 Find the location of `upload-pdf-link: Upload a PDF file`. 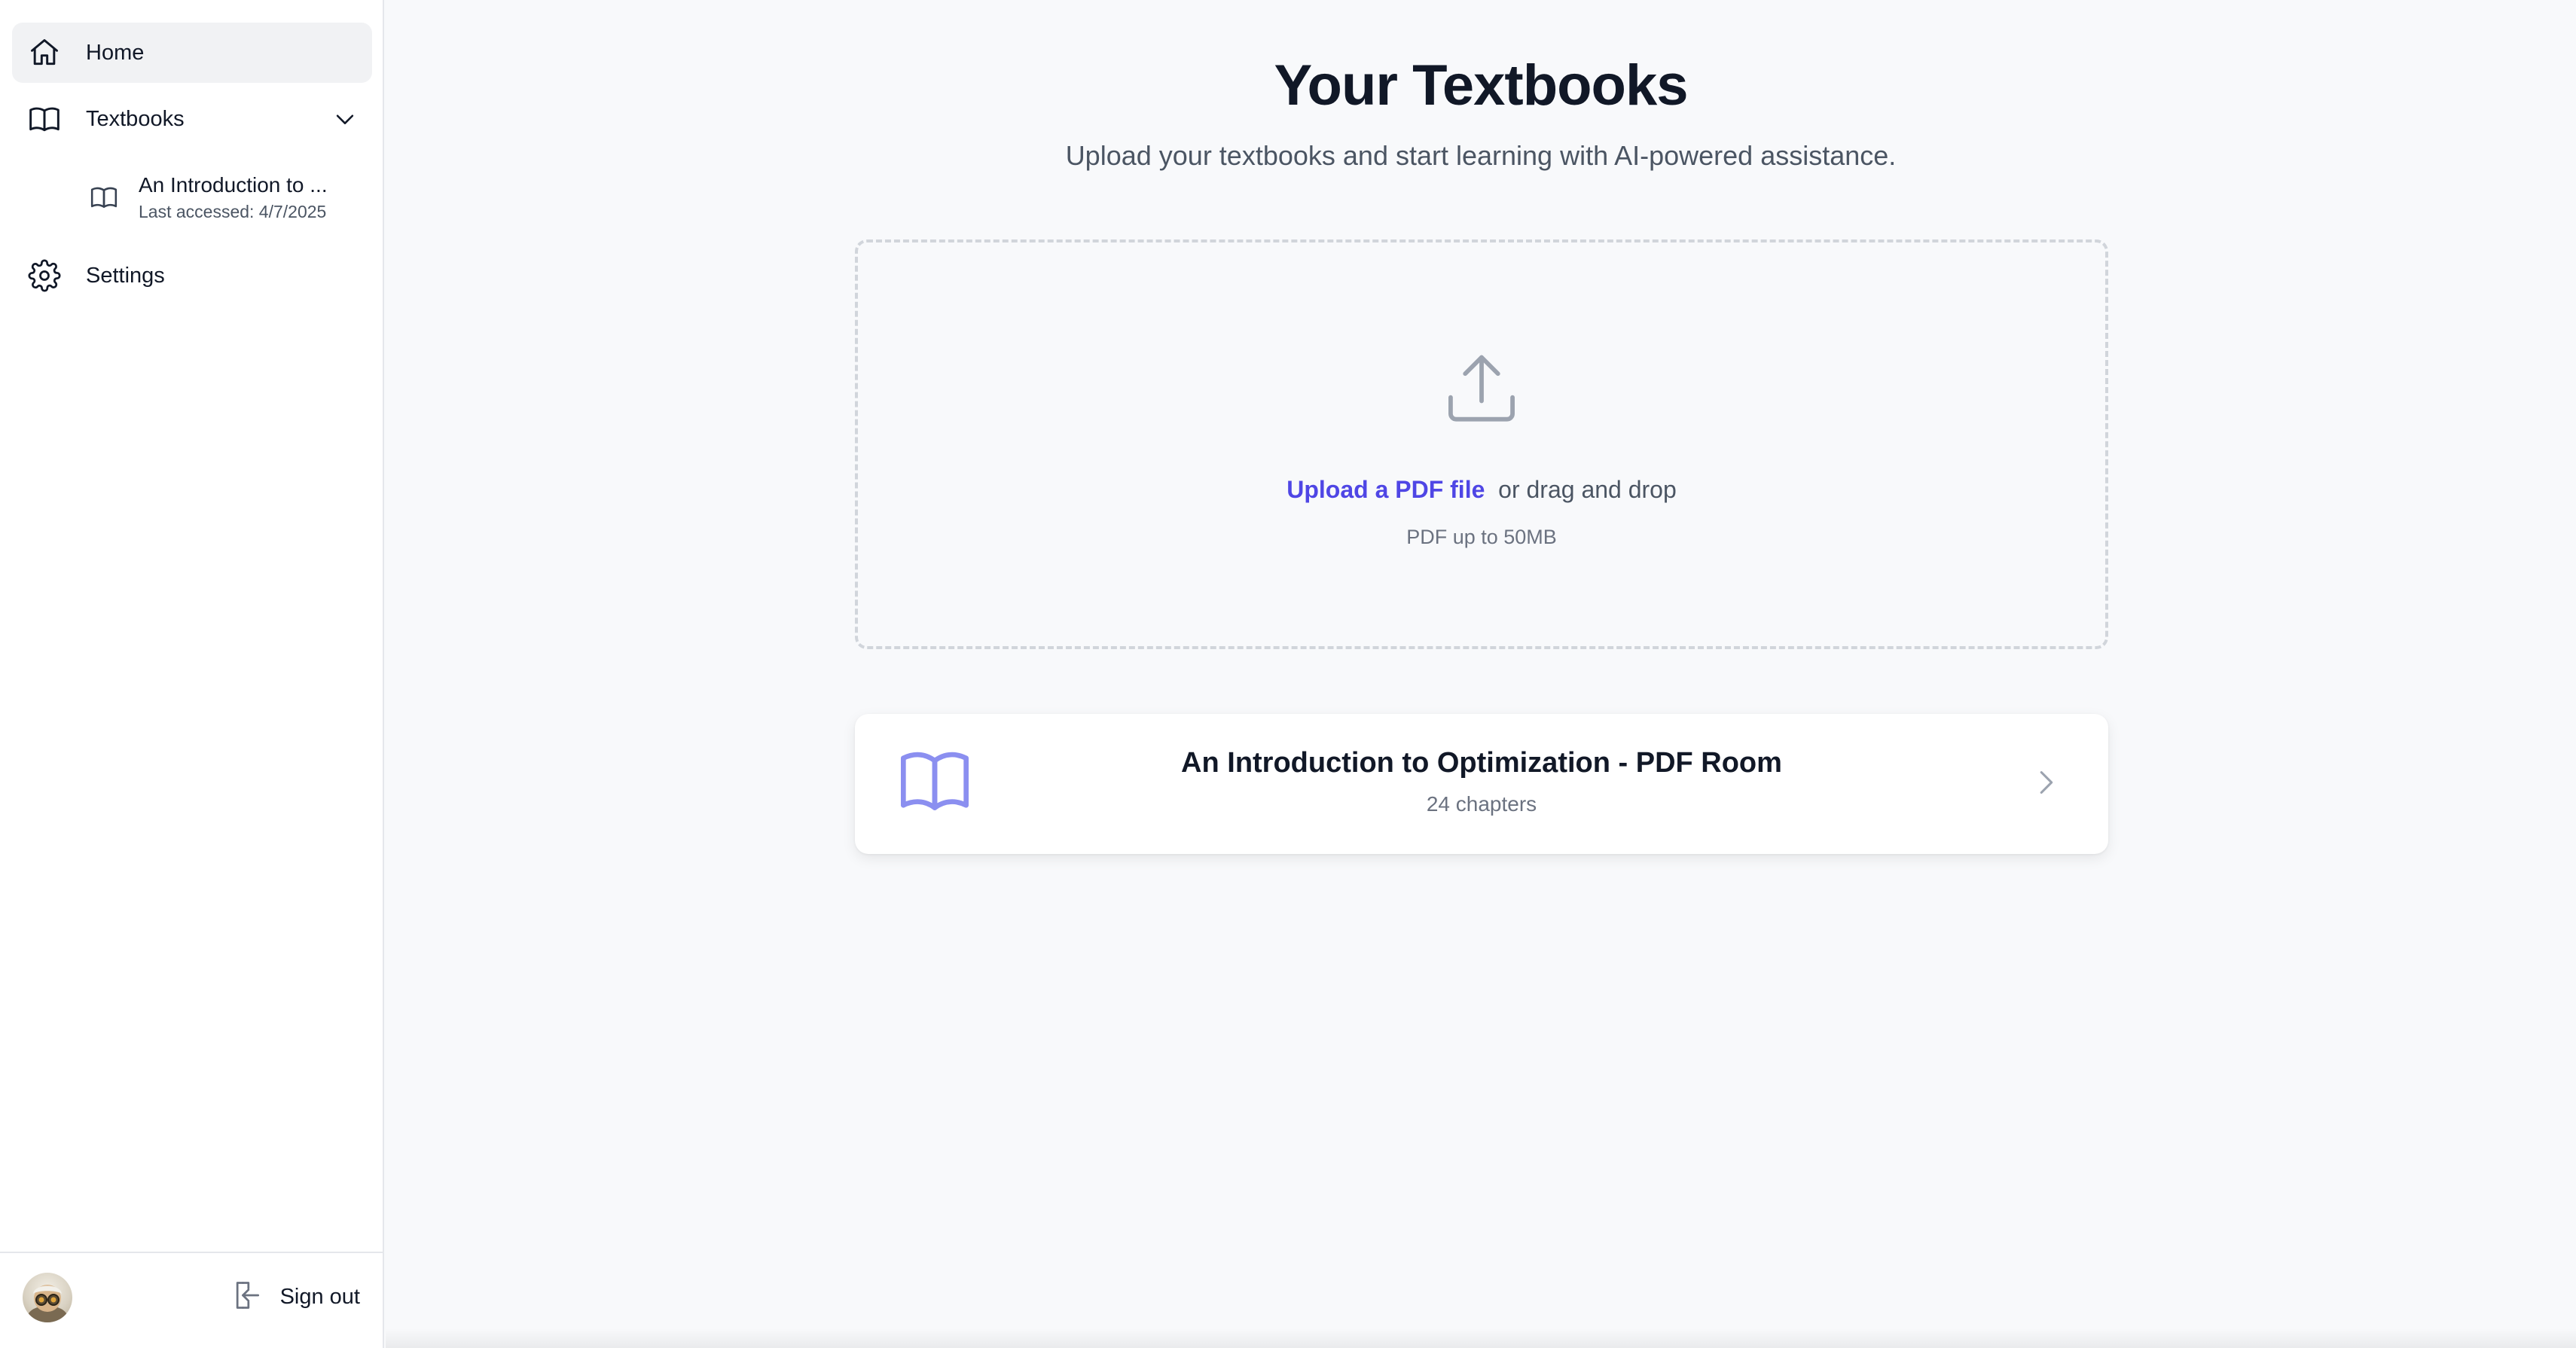

upload-pdf-link: Upload a PDF file is located at coordinates (1386, 490).